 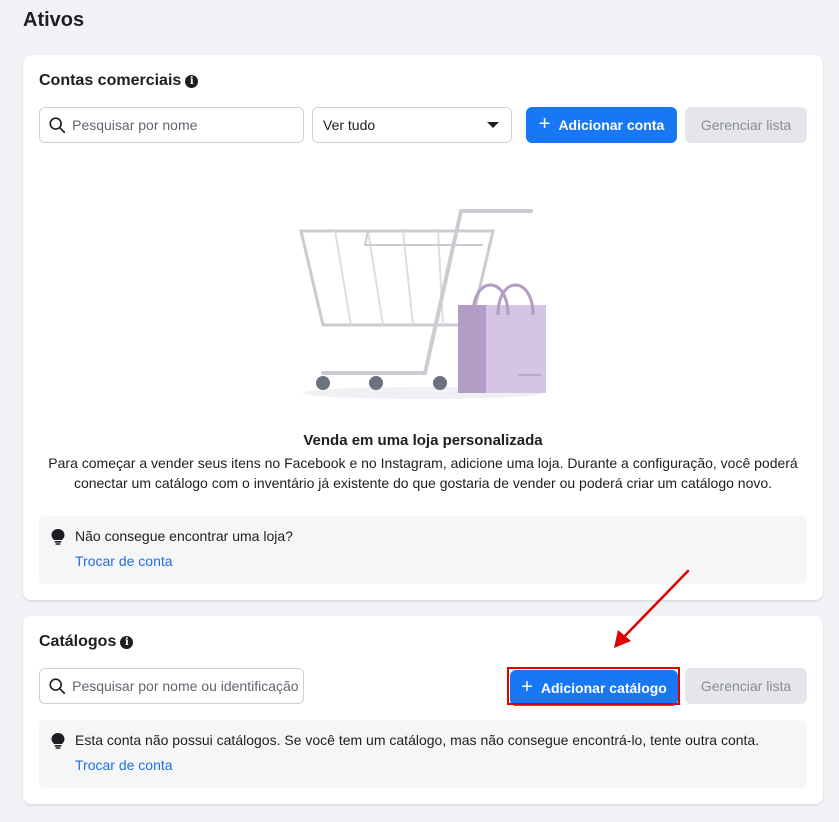 What do you see at coordinates (611, 125) in the screenshot?
I see `add-account-label: Adicionar conta` at bounding box center [611, 125].